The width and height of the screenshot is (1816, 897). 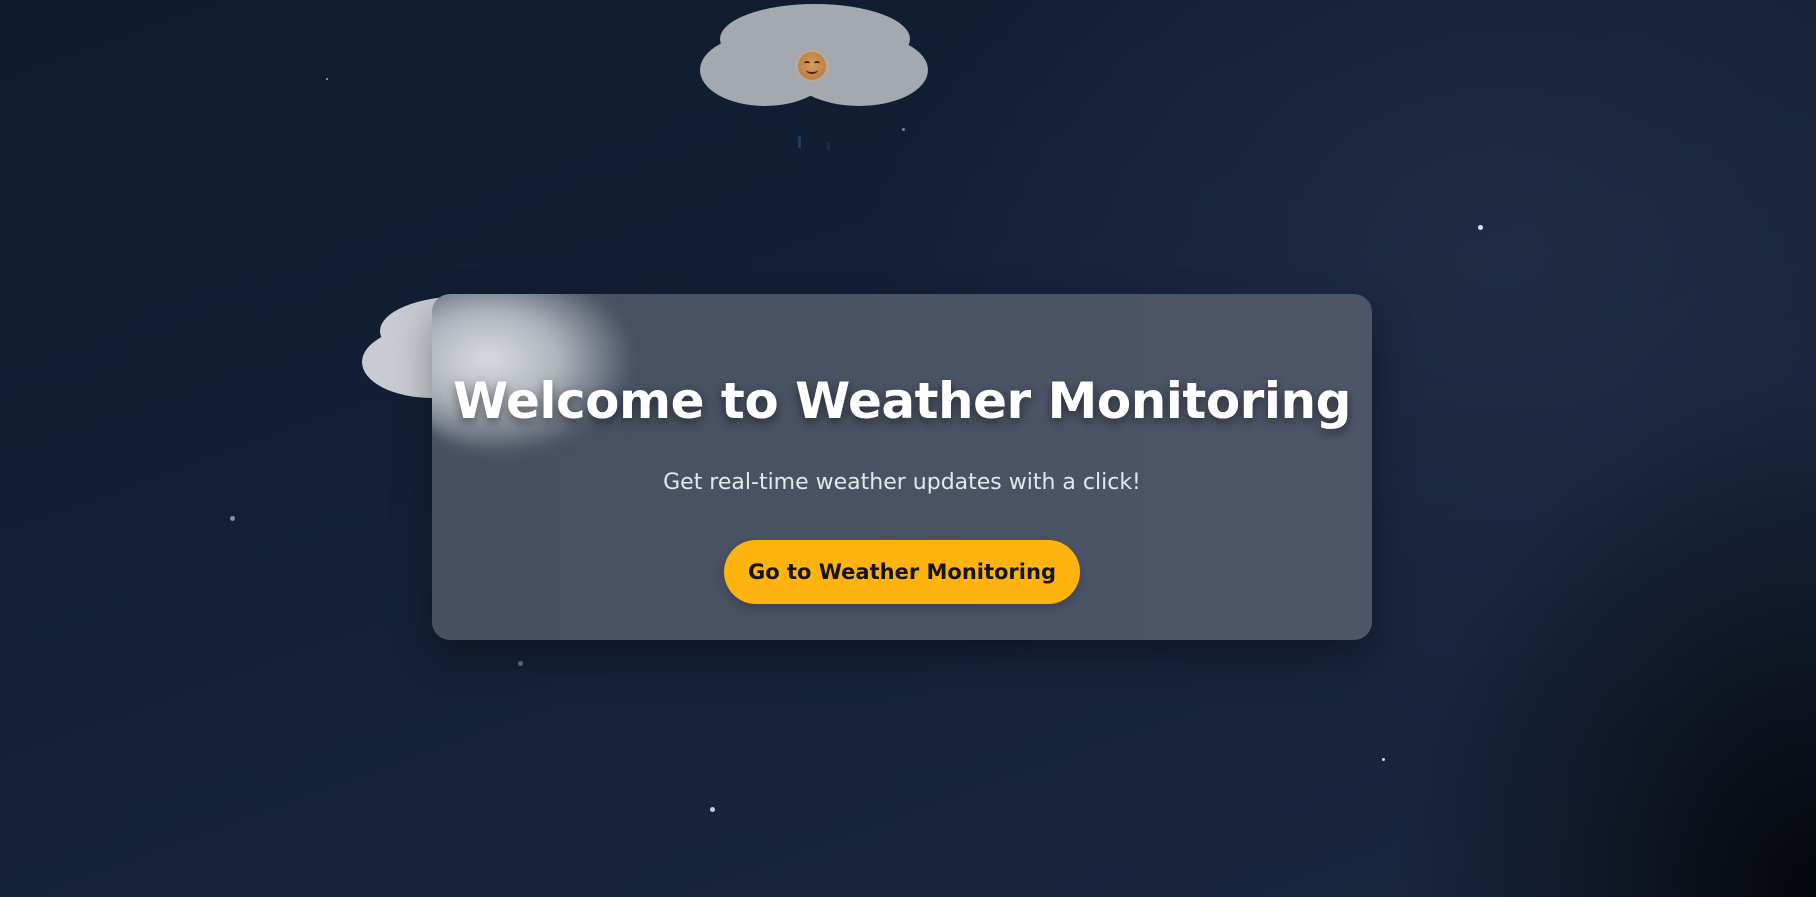 I want to click on cloud-icon, so click(x=814, y=55).